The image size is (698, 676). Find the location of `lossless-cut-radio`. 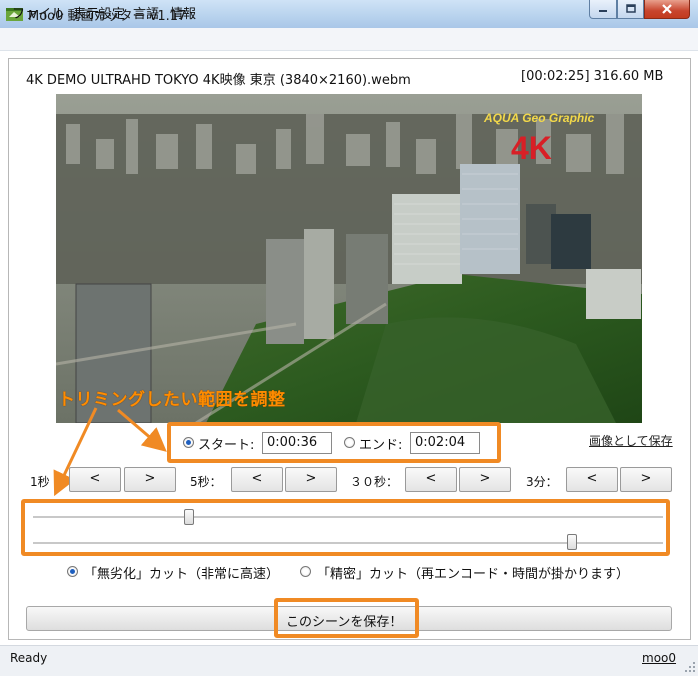

lossless-cut-radio is located at coordinates (72, 571).